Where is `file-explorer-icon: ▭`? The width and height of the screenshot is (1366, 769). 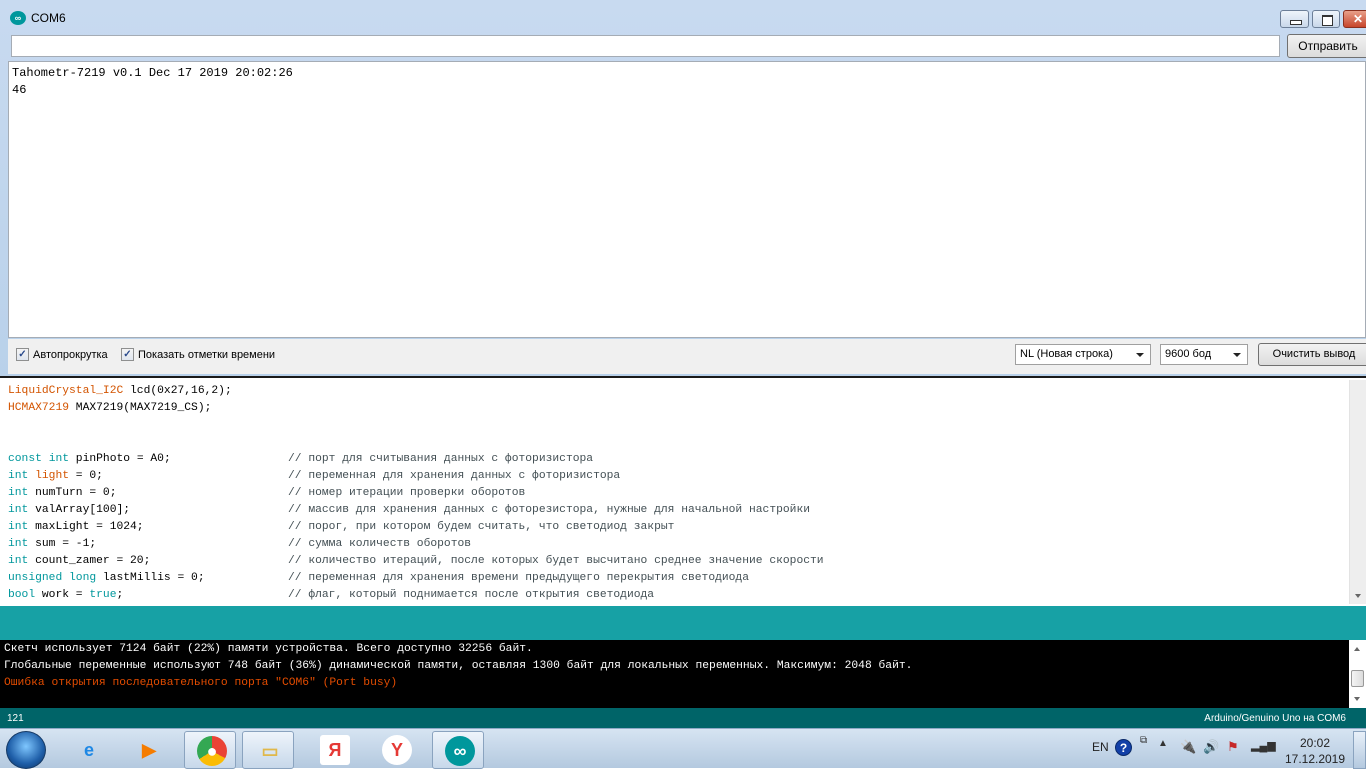
file-explorer-icon: ▭ is located at coordinates (270, 751).